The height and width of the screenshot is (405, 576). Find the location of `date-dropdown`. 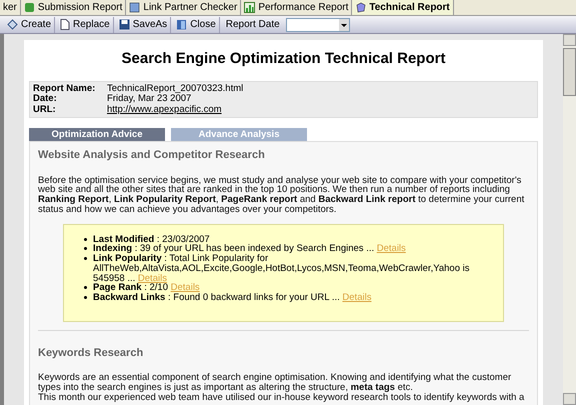

date-dropdown is located at coordinates (318, 25).